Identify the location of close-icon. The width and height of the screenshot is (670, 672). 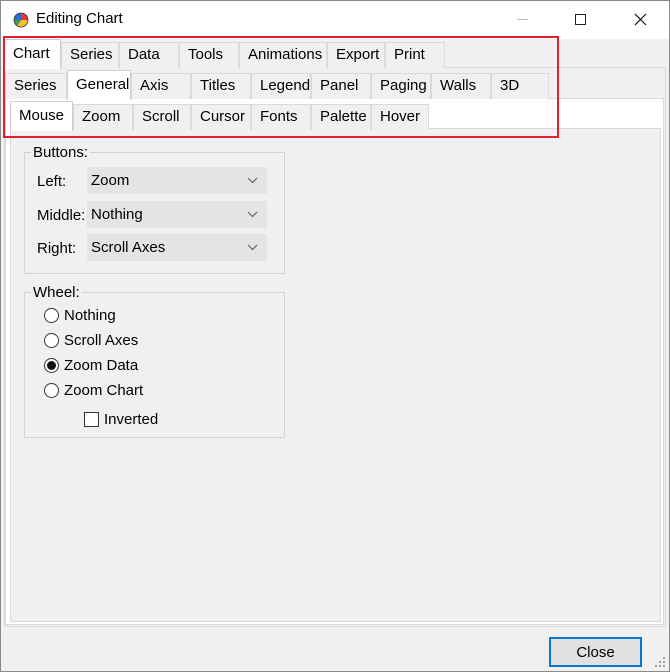
(640, 19).